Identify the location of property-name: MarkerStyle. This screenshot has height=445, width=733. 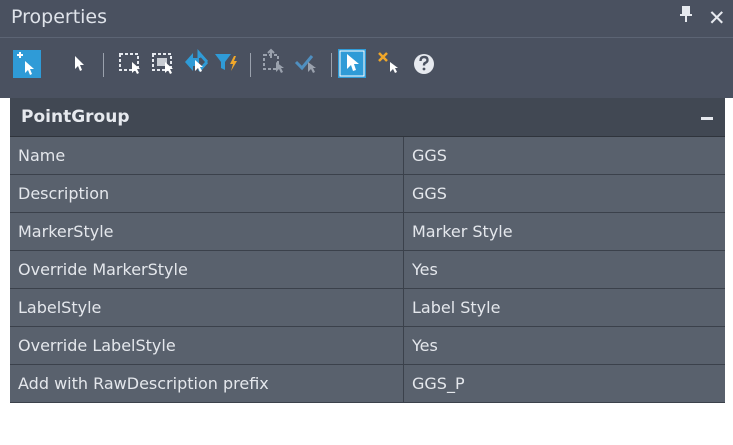
(66, 231).